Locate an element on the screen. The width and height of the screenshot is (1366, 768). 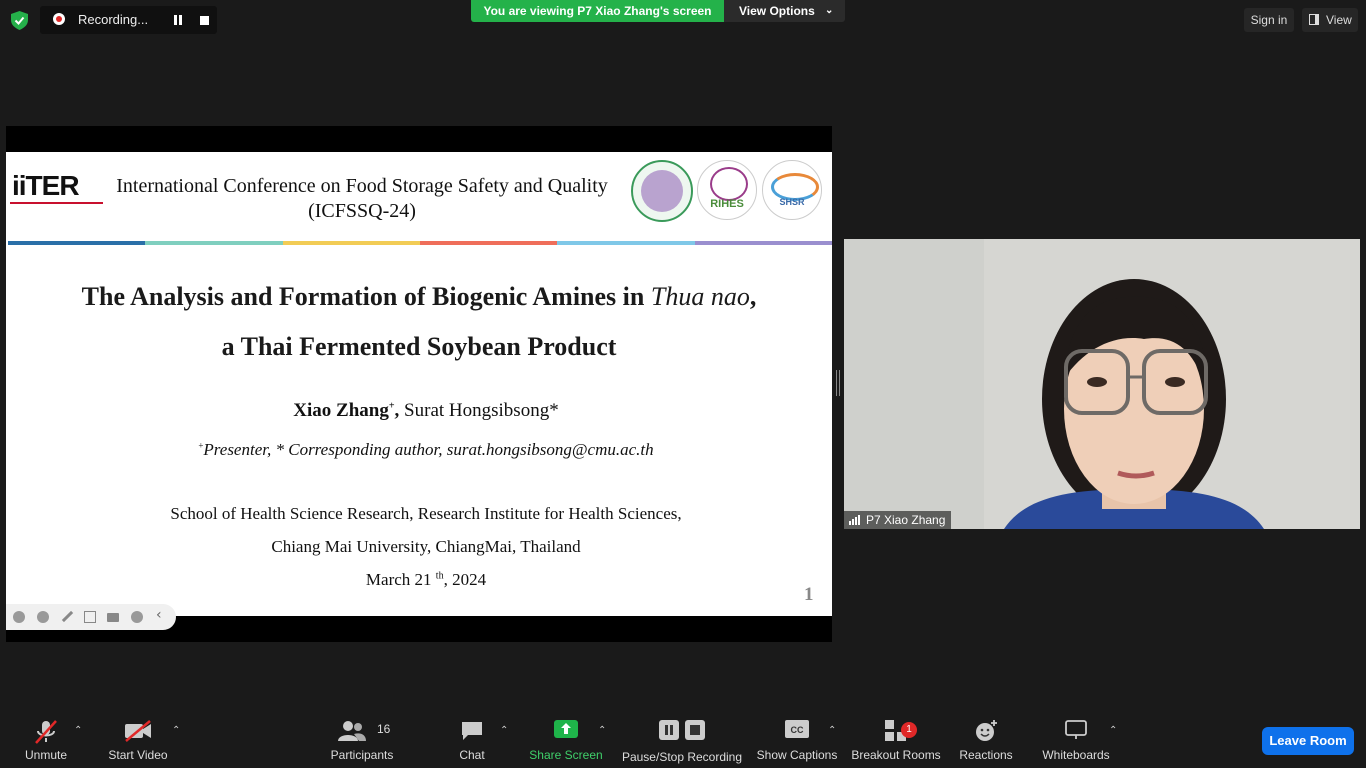
breakout-badge: 1 is located at coordinates (909, 730).